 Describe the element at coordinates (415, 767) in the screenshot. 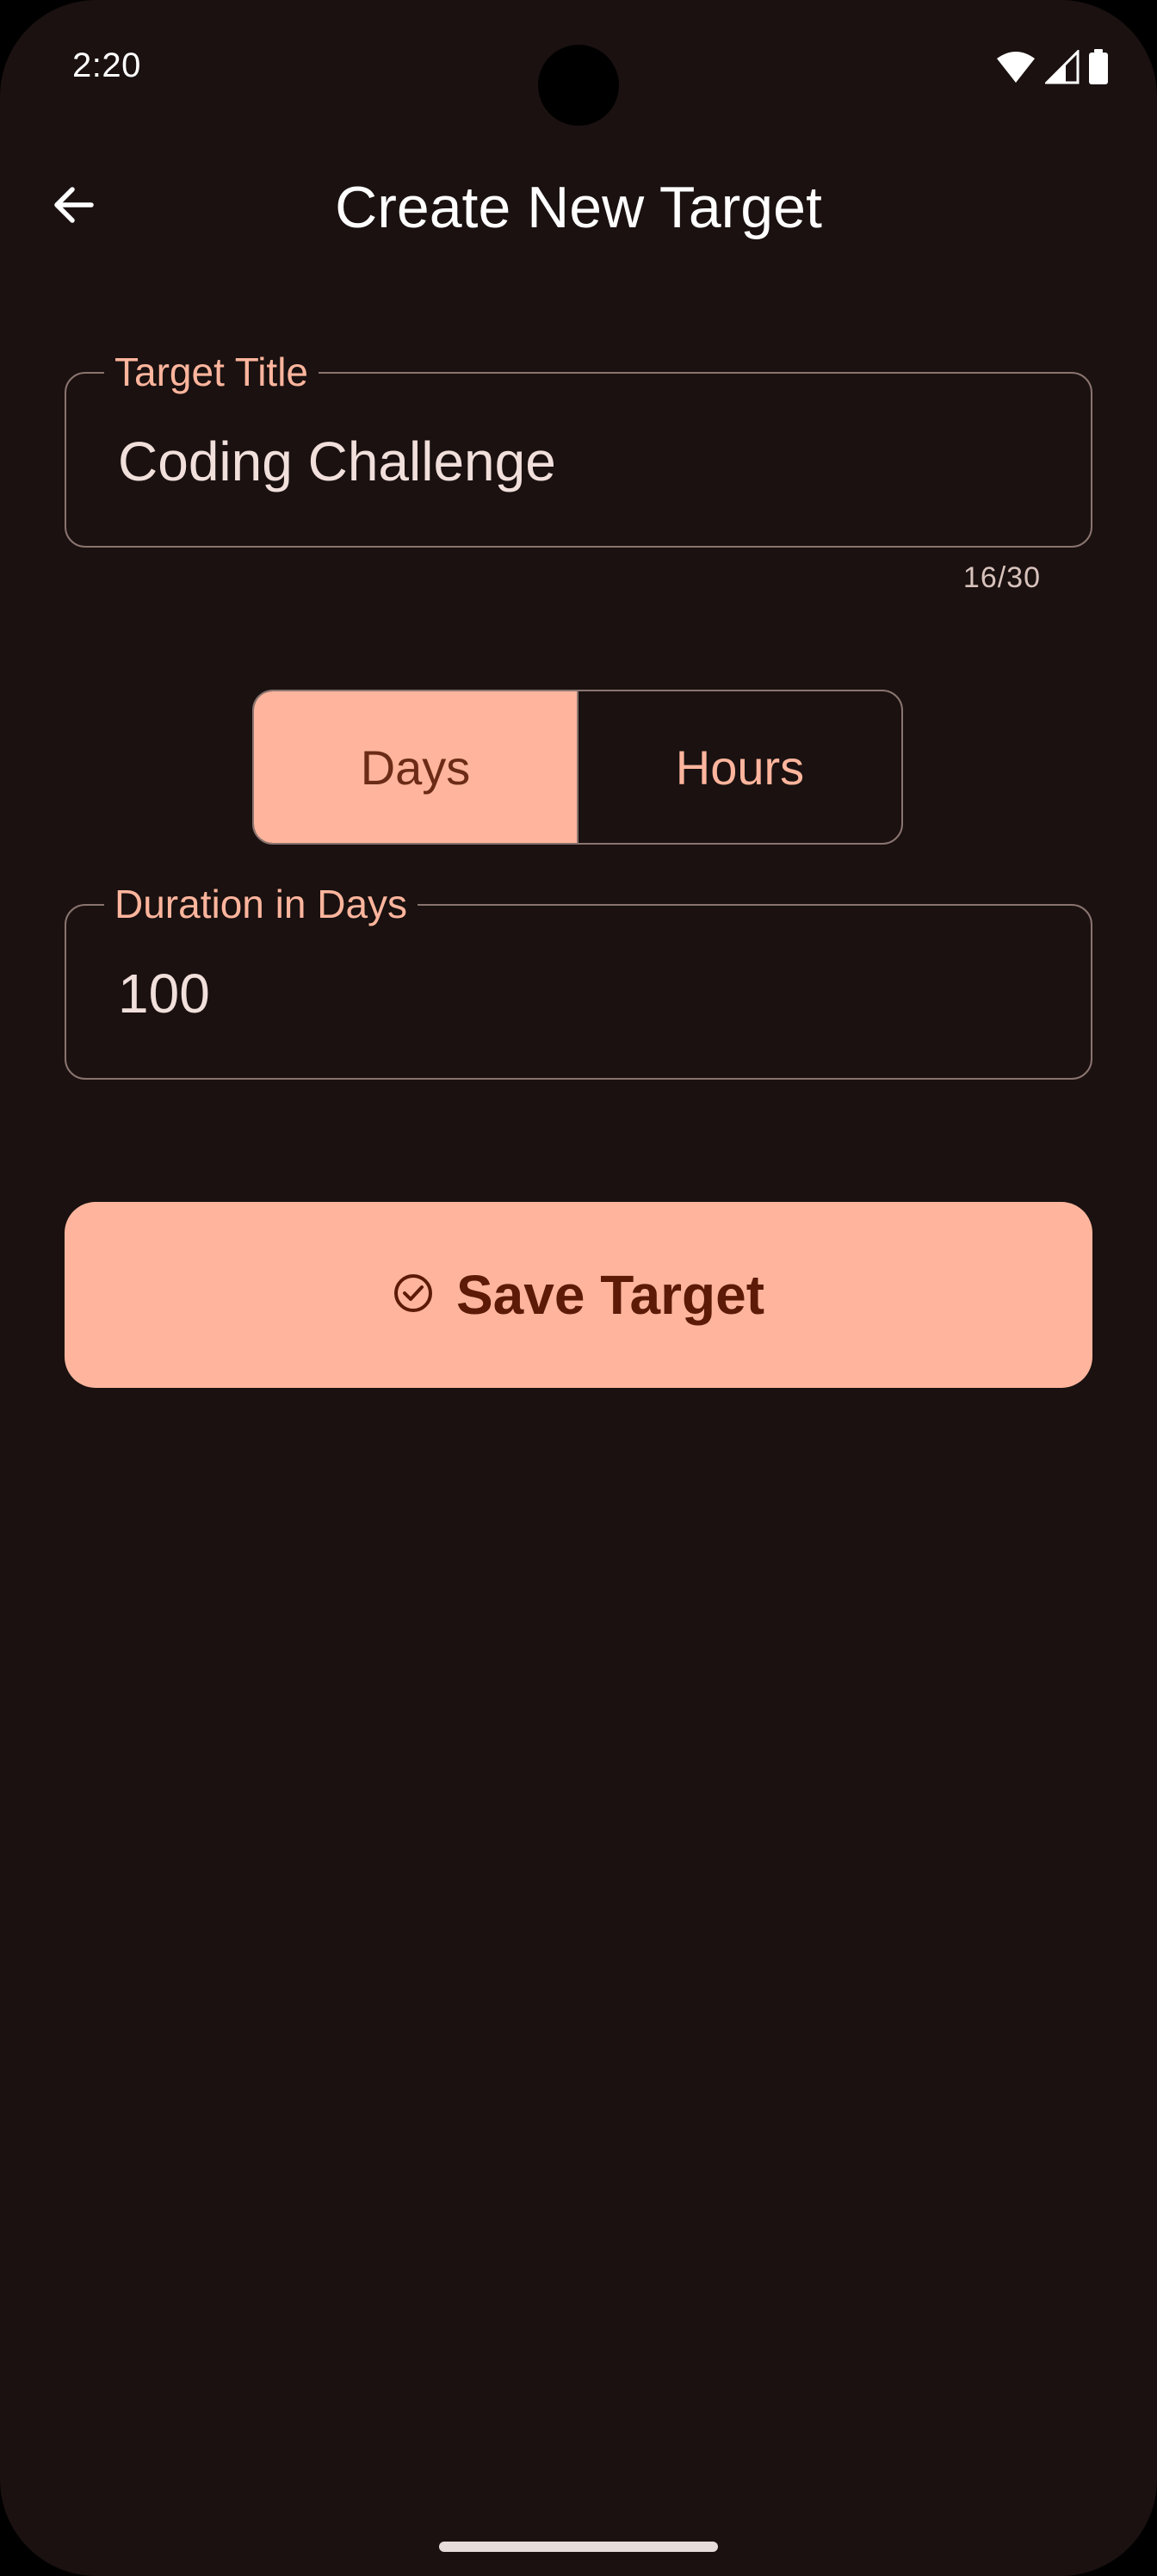

I see `toggle-days-button: Days` at that location.